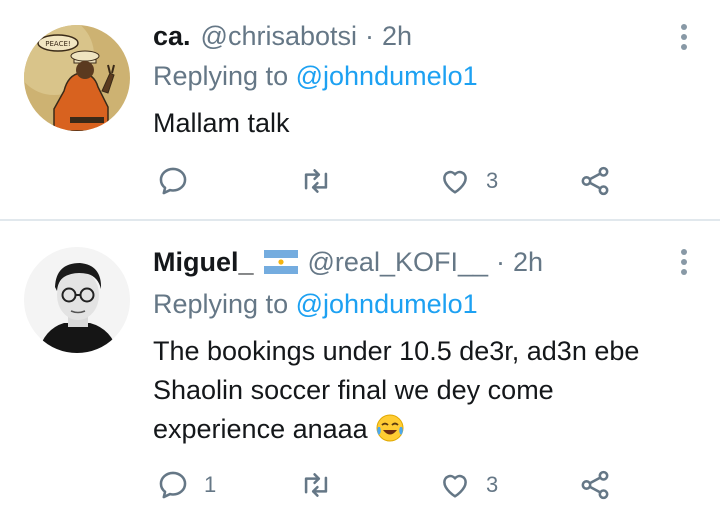 This screenshot has height=507, width=720. What do you see at coordinates (390, 428) in the screenshot?
I see `face-with-tears-of-joy-icon` at bounding box center [390, 428].